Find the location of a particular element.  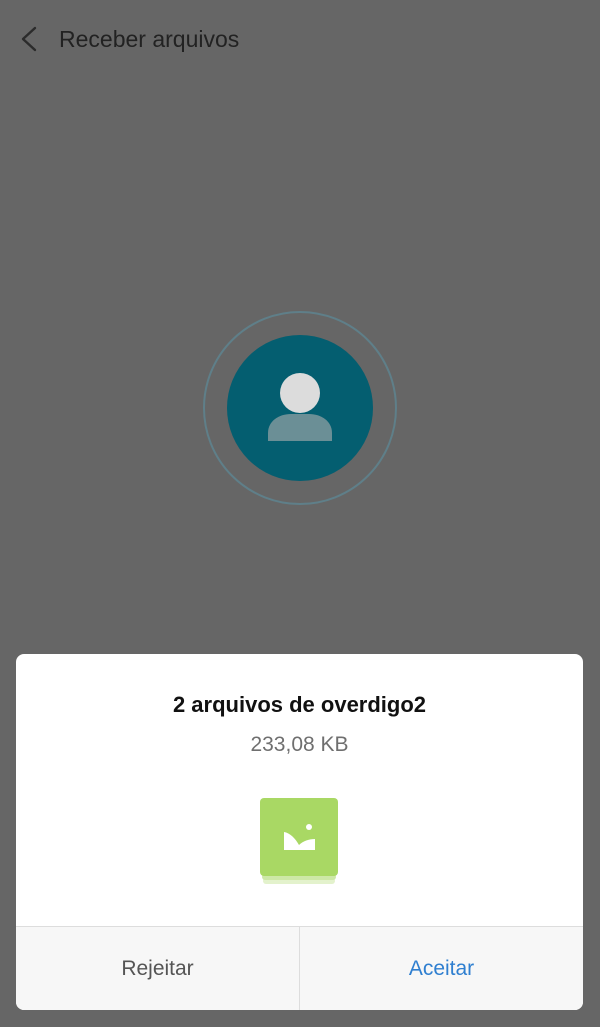

reject-button: Rejeitar is located at coordinates (158, 968).